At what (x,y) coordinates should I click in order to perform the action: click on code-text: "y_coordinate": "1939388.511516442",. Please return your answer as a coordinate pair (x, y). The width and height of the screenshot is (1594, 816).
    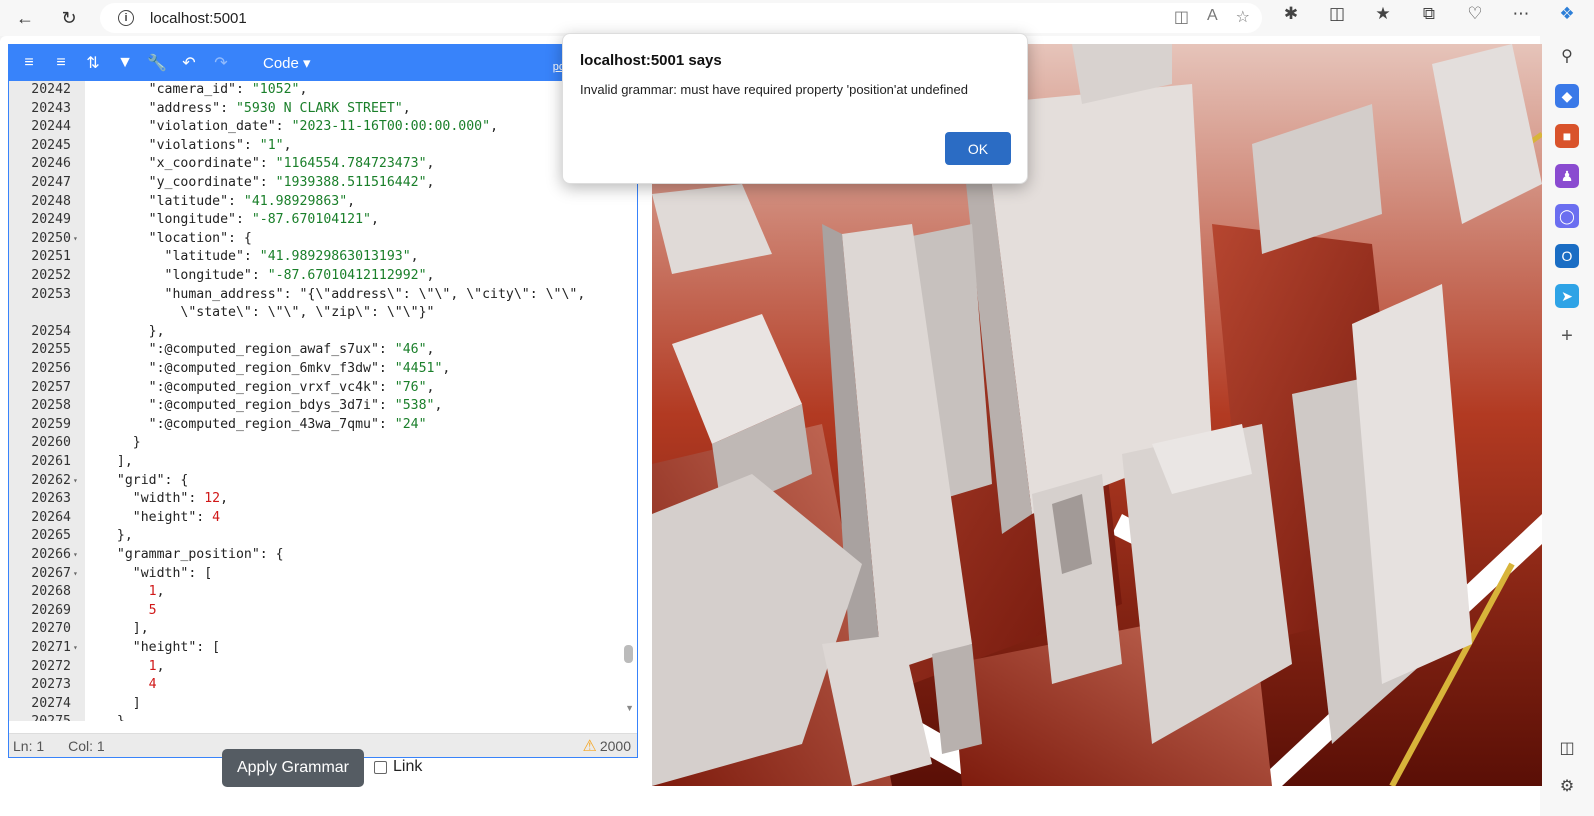
    Looking at the image, I should click on (268, 182).